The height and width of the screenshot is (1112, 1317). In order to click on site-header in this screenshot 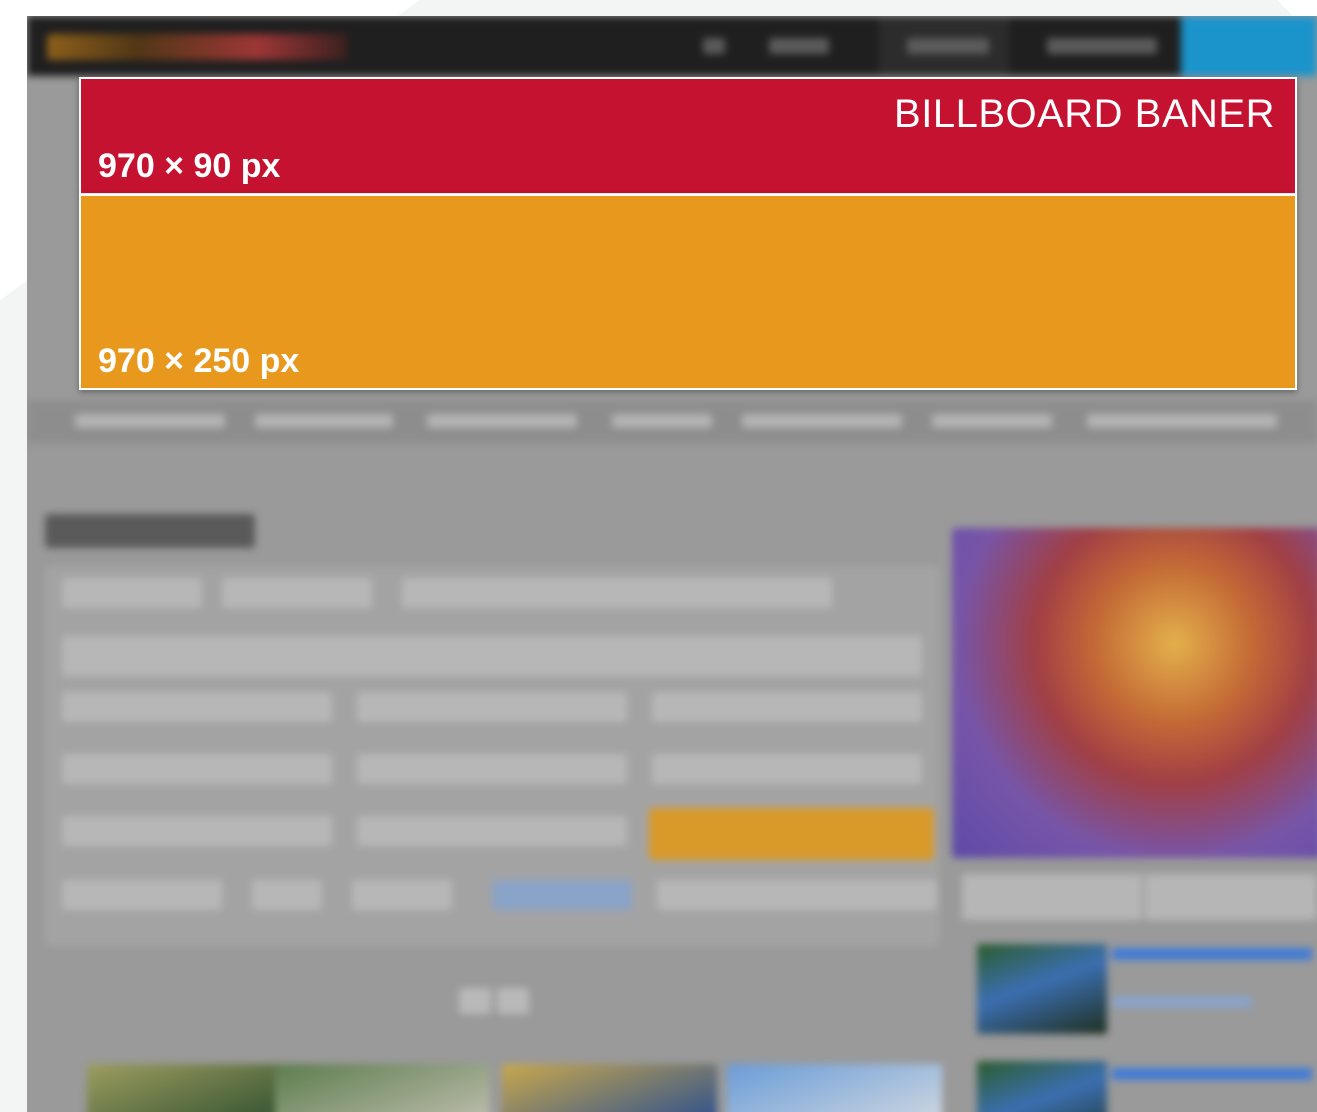, I will do `click(672, 46)`.